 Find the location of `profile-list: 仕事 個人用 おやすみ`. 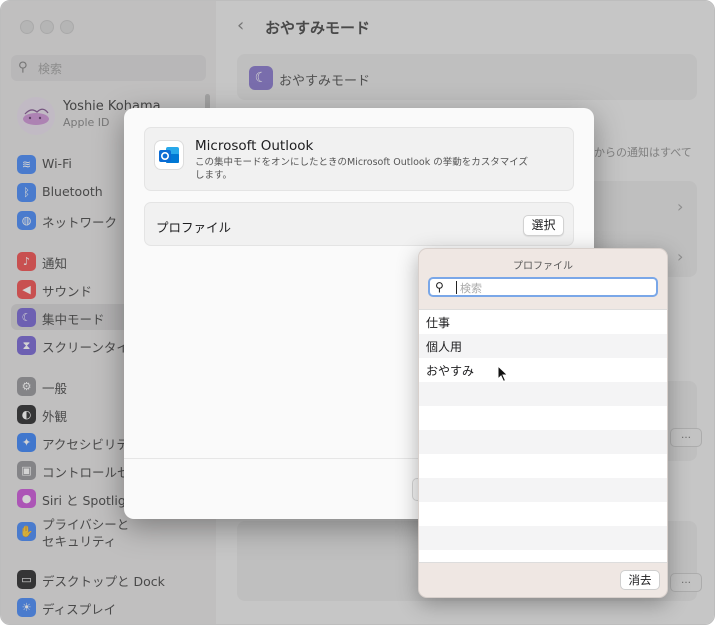

profile-list: 仕事 個人用 おやすみ is located at coordinates (543, 436).